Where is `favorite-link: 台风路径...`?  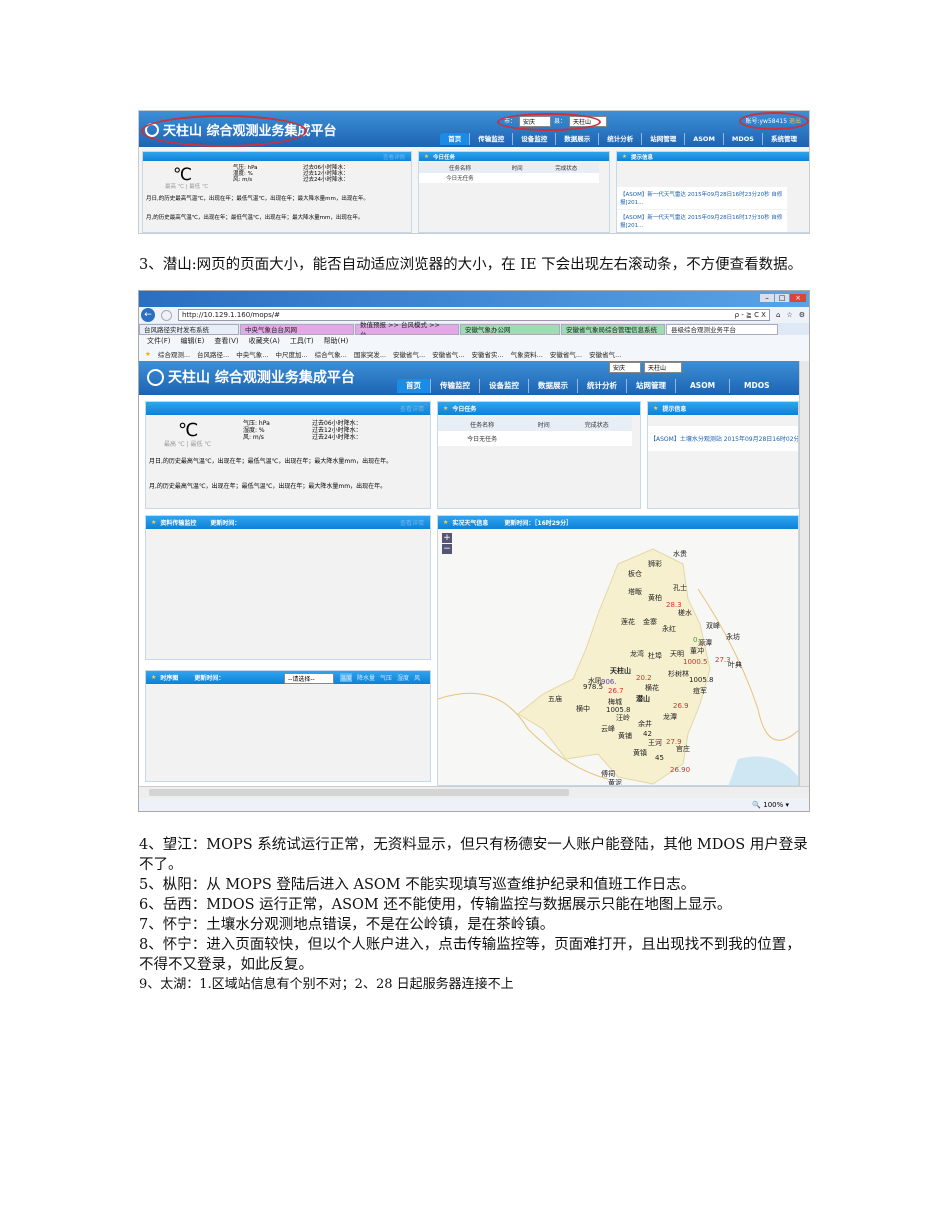 favorite-link: 台风路径... is located at coordinates (213, 354).